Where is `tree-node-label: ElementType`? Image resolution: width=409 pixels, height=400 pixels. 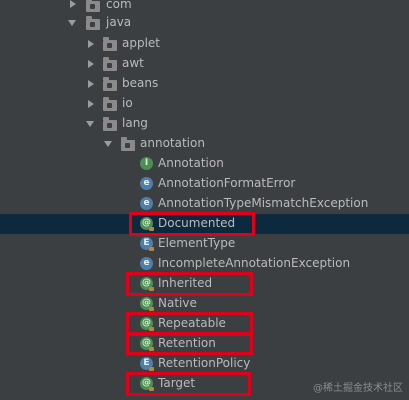 tree-node-label: ElementType is located at coordinates (197, 243).